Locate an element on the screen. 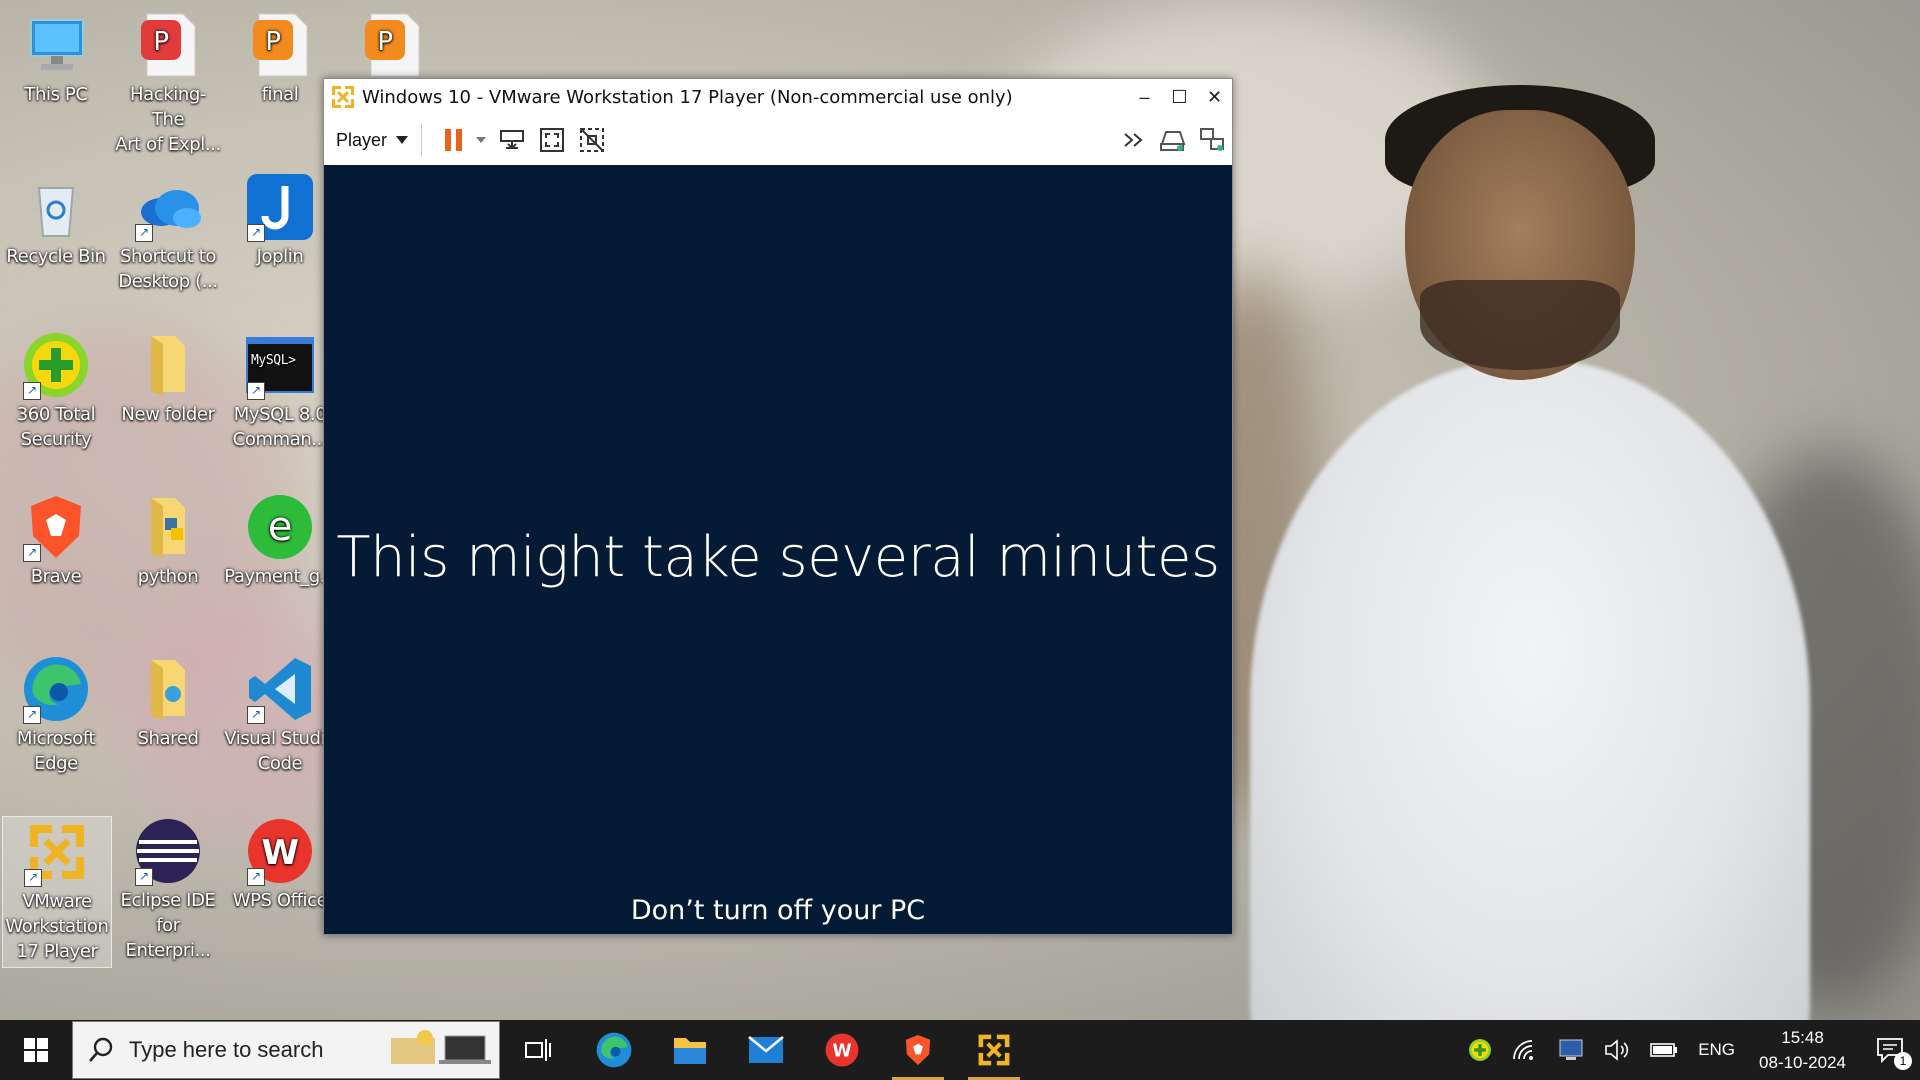  wps-office-icon: W is located at coordinates (842, 1050).